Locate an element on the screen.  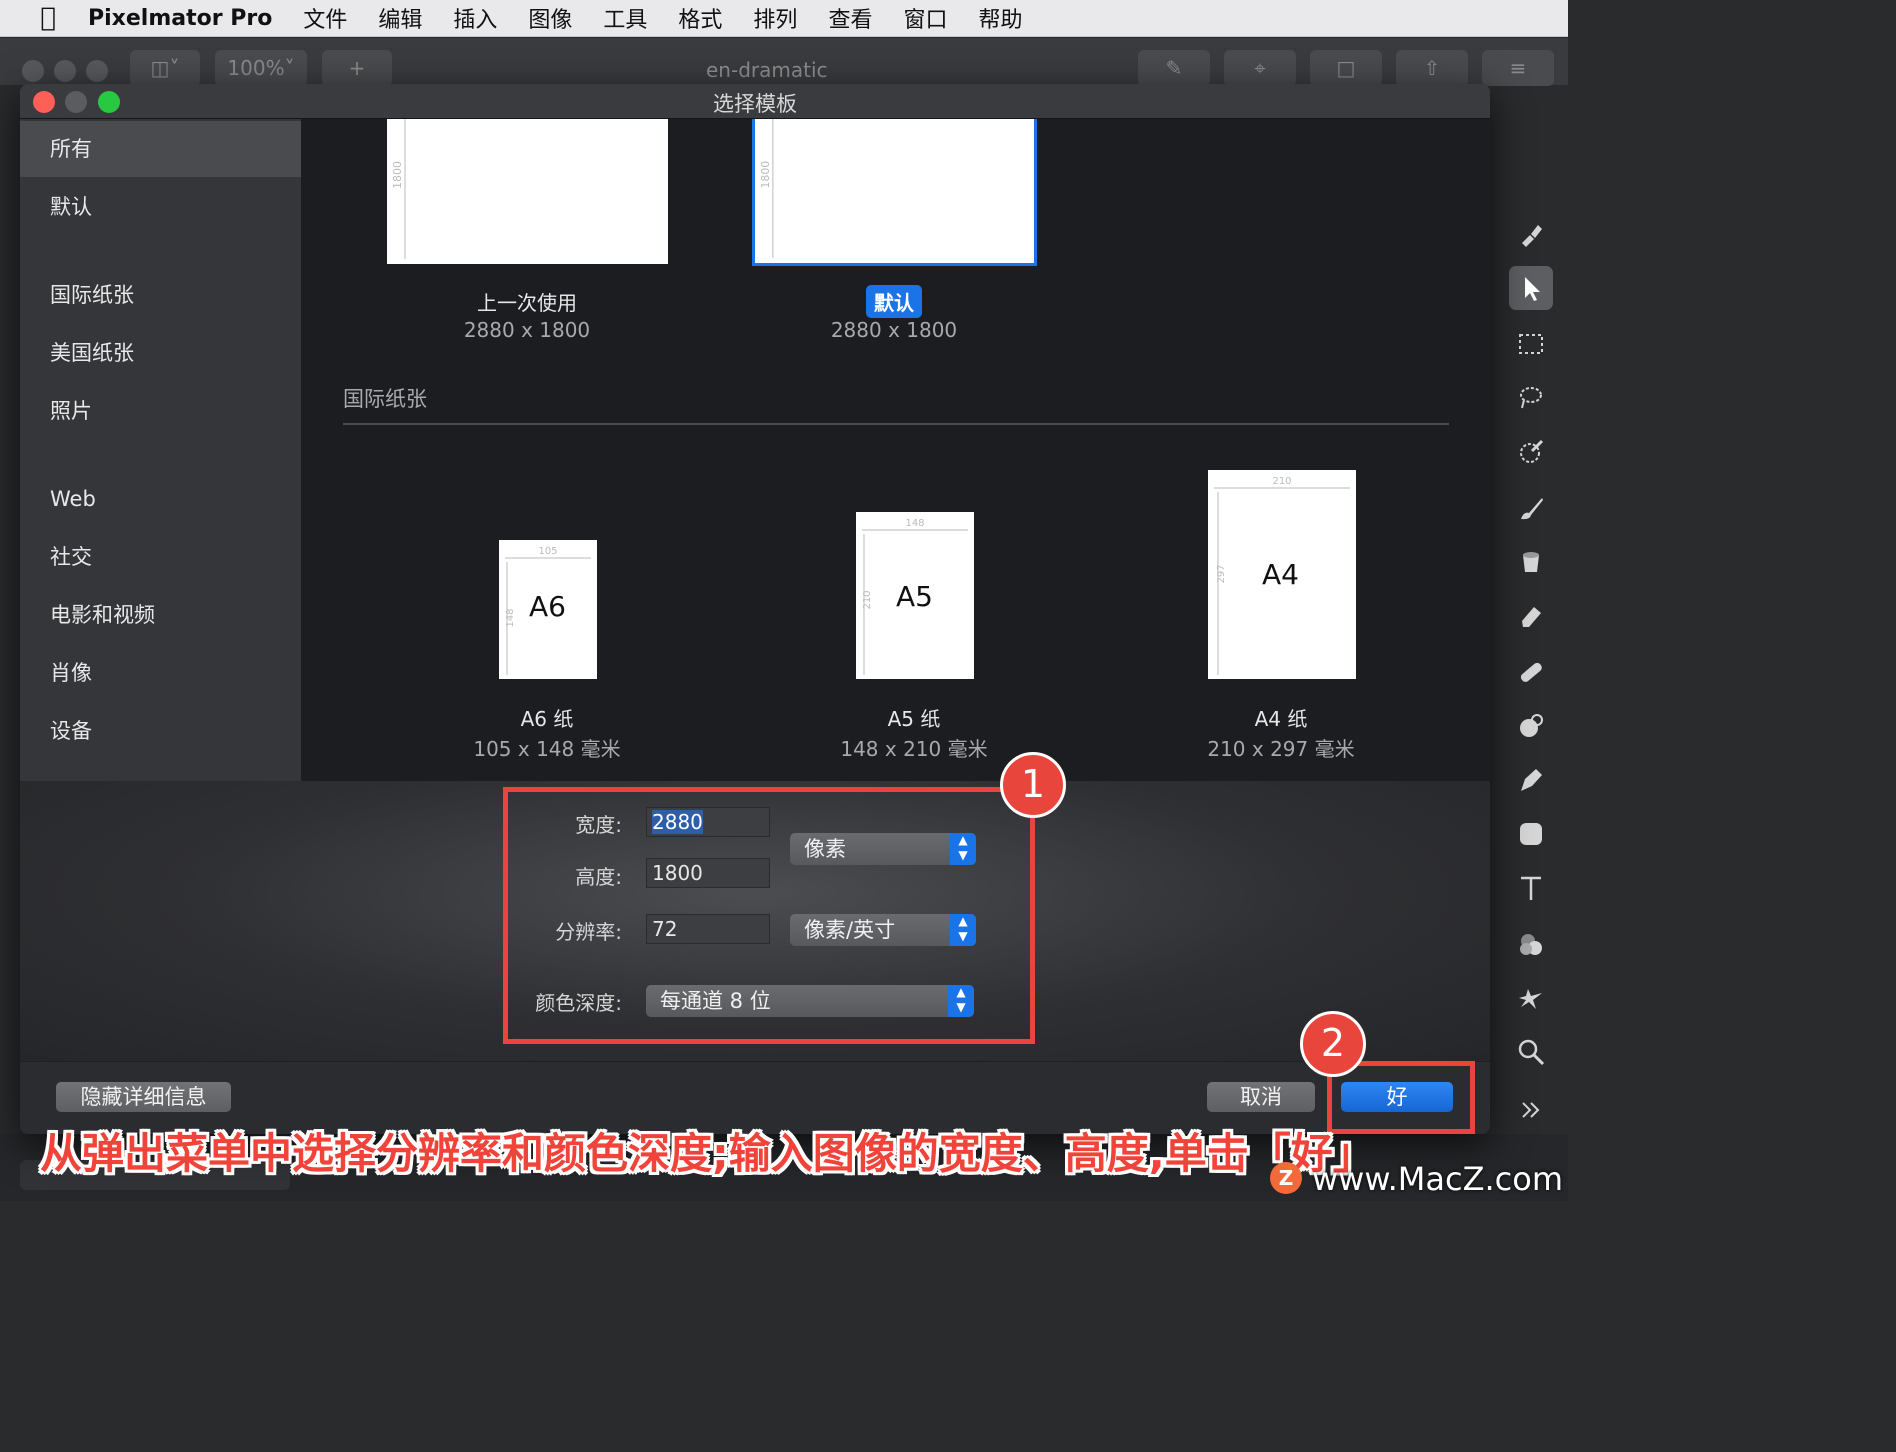
default-badge: 默认 is located at coordinates (894, 301).